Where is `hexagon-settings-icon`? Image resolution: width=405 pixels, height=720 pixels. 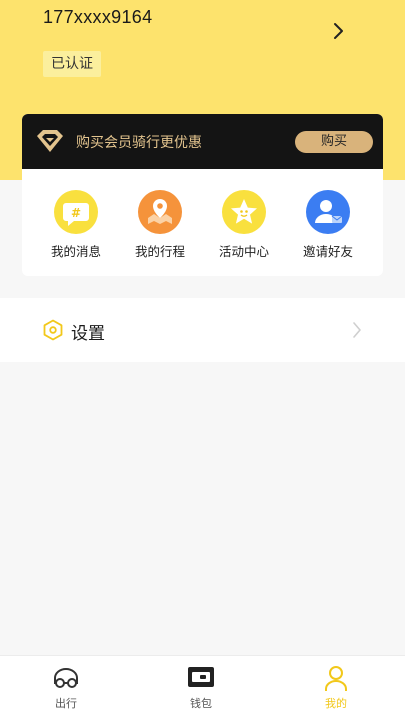
hexagon-settings-icon is located at coordinates (53, 330).